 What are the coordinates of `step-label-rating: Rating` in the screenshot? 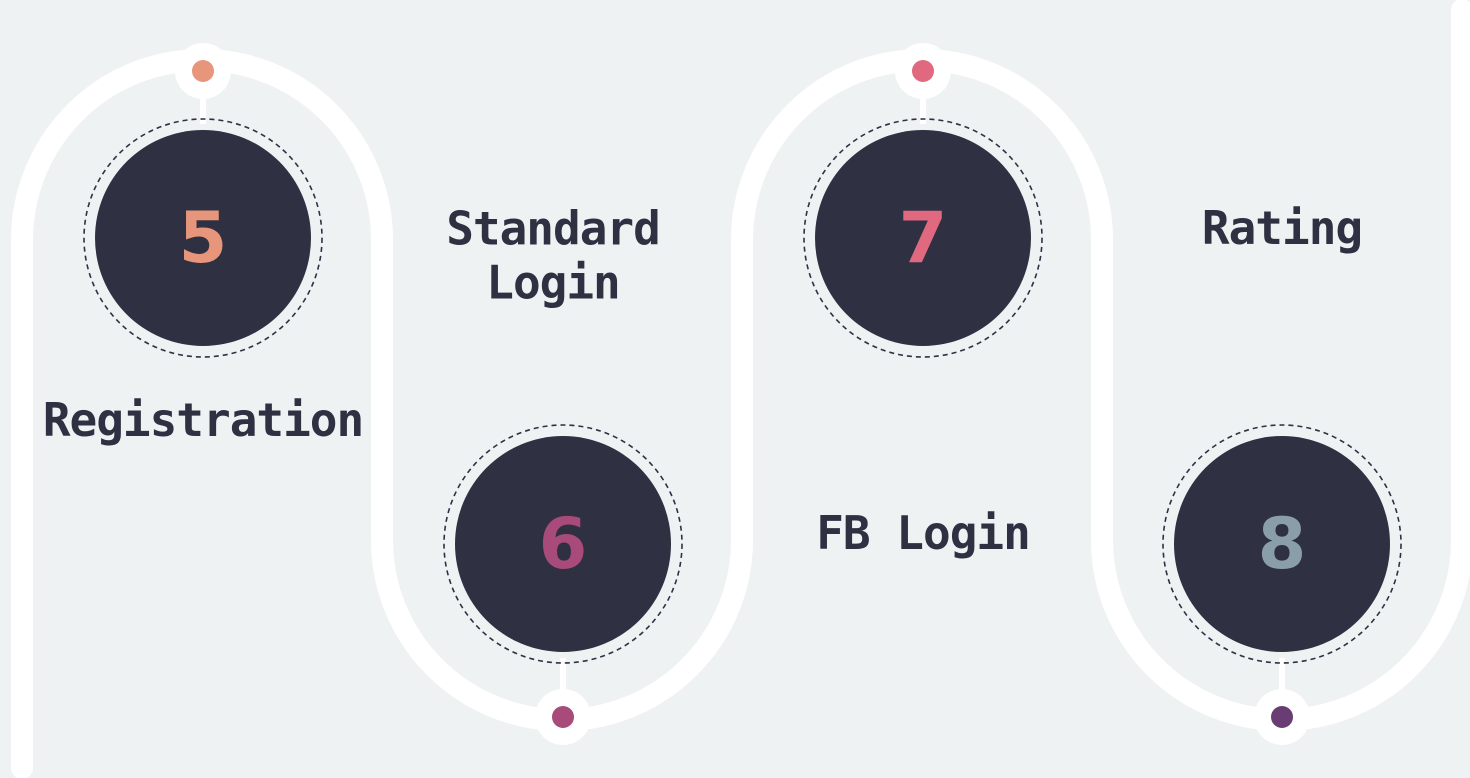 It's located at (1282, 227).